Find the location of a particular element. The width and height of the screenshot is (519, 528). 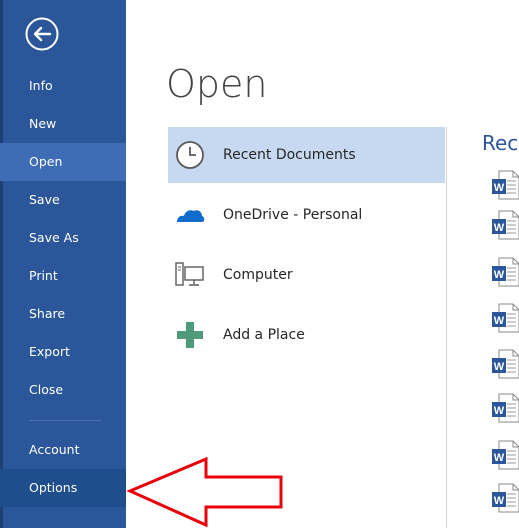

nav-divider is located at coordinates (65, 420).